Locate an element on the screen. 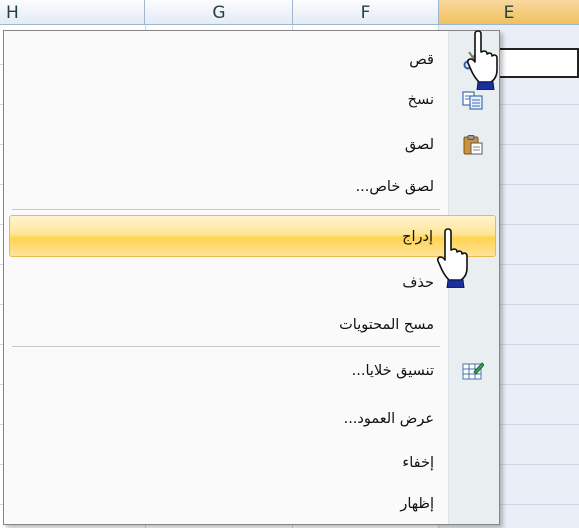 The image size is (579, 528). menu-item-label: نسخ is located at coordinates (420, 100).